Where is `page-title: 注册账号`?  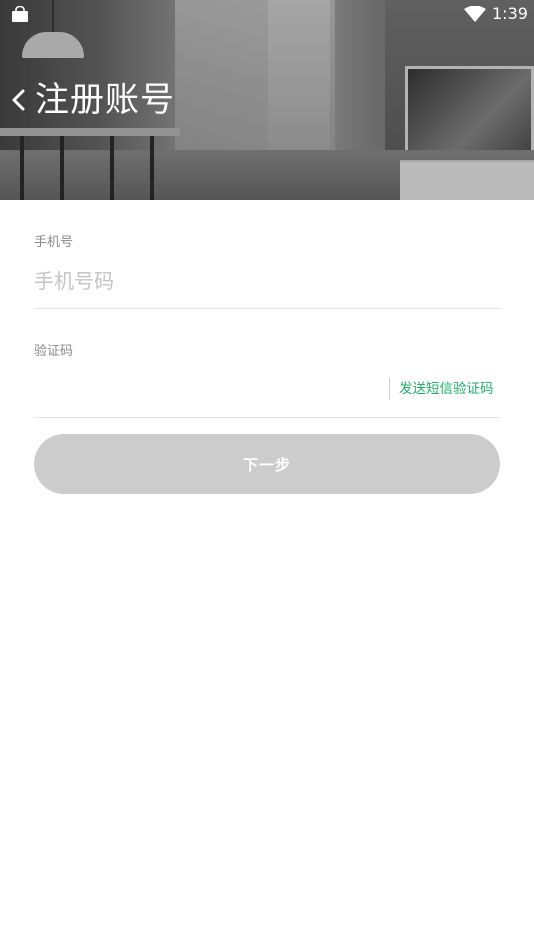 page-title: 注册账号 is located at coordinates (105, 100).